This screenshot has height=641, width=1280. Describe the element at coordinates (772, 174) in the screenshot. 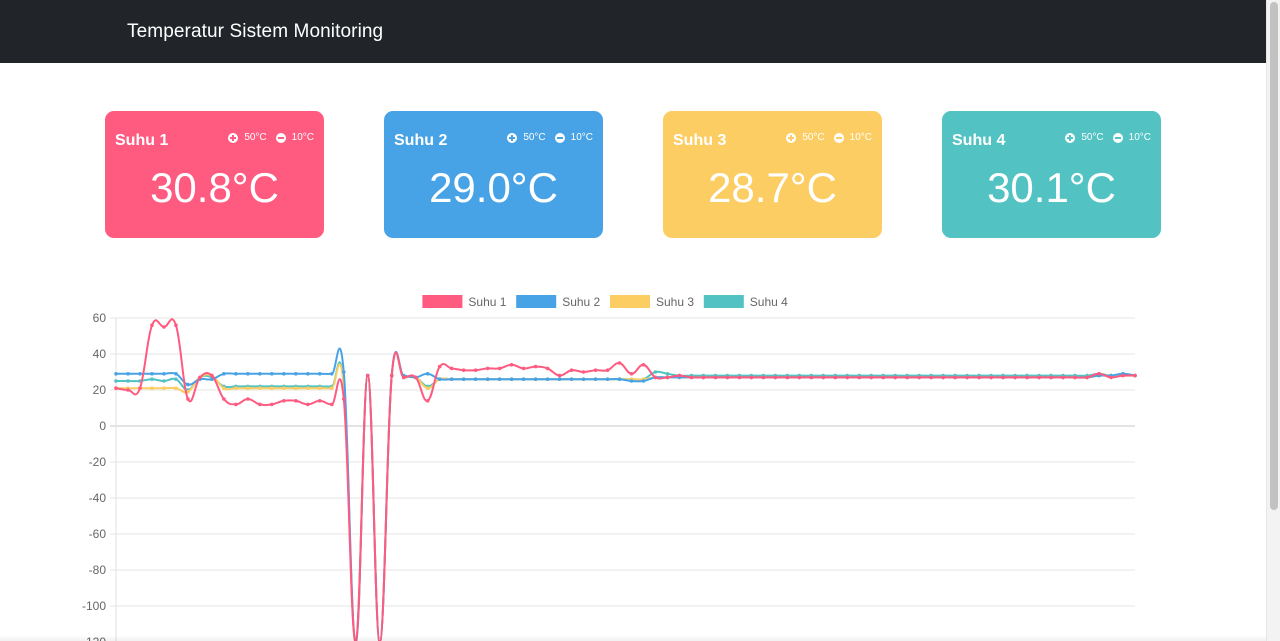

I see `sensor-card-suhu-3: Suhu 3 50°C 10°C 28.7°C` at that location.